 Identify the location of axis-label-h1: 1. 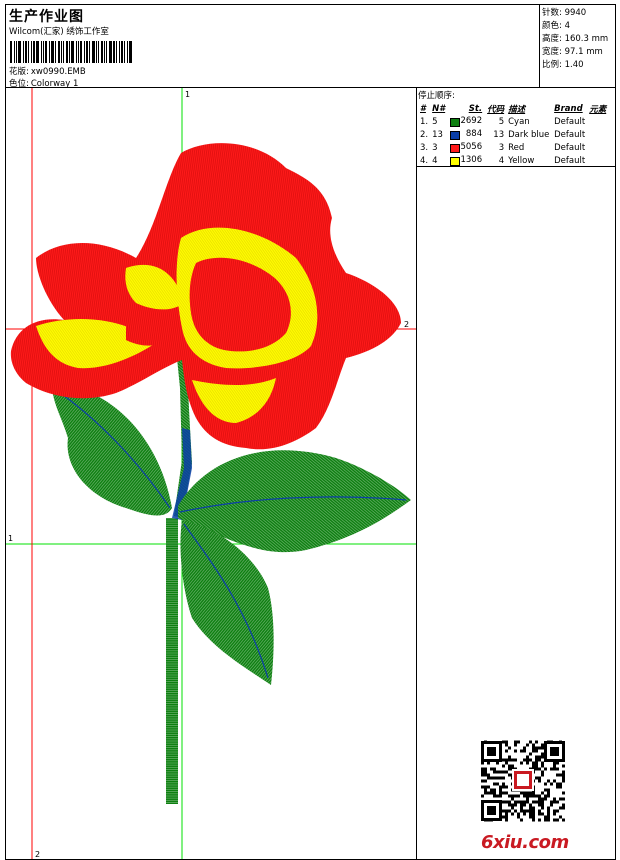
(10, 538).